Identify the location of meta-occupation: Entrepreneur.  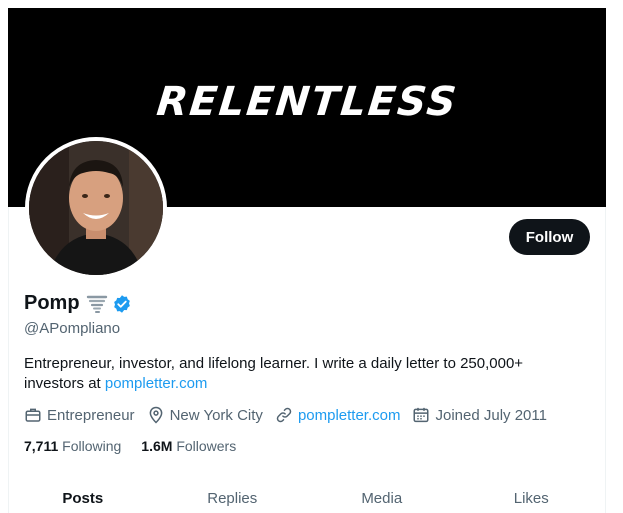
(79, 415).